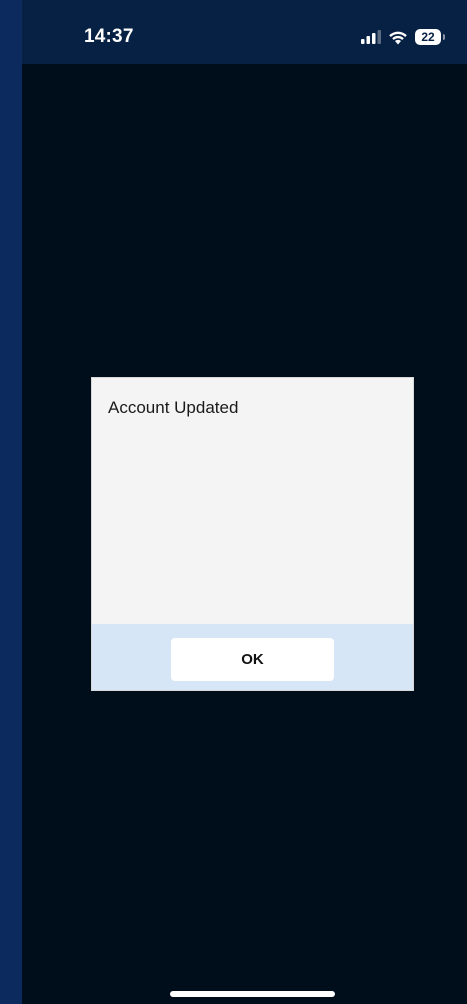 Image resolution: width=467 pixels, height=1004 pixels. I want to click on signal-icon, so click(371, 37).